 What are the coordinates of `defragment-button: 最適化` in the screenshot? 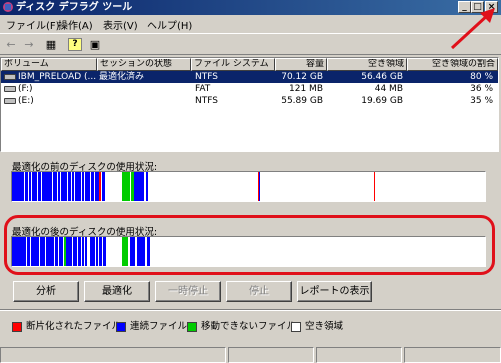 It's located at (117, 291).